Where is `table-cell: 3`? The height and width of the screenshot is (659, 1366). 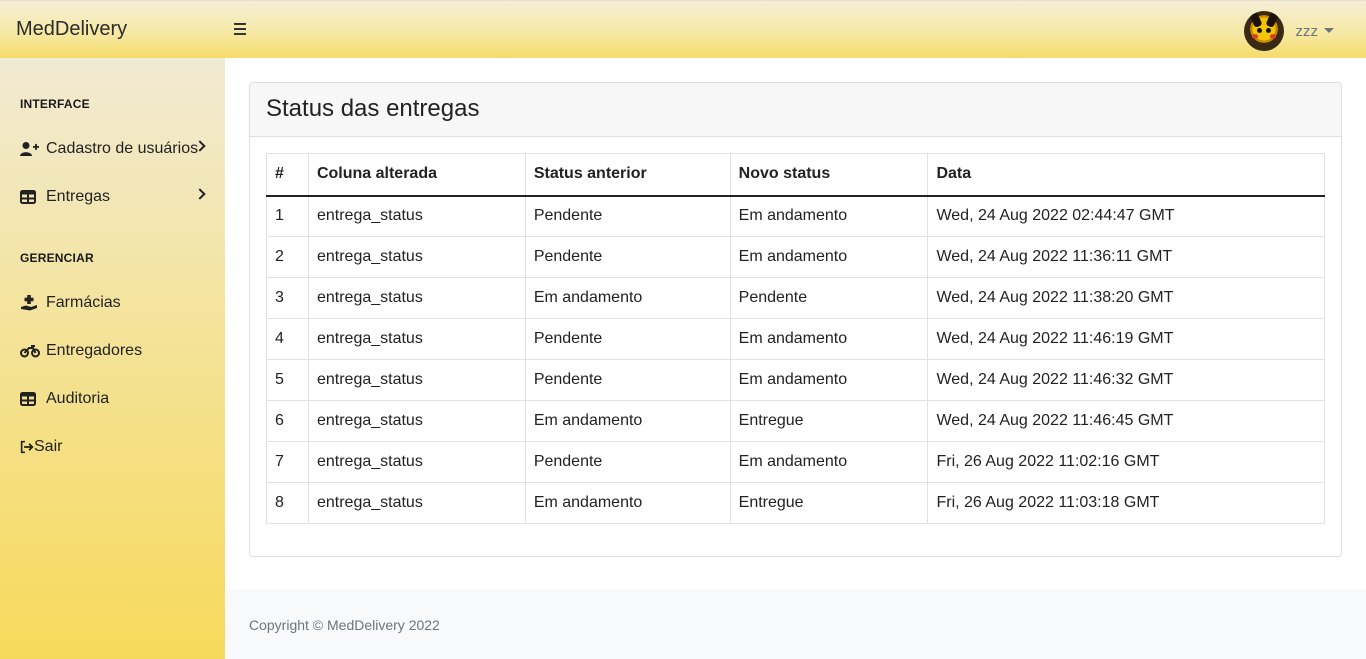
table-cell: 3 is located at coordinates (287, 298).